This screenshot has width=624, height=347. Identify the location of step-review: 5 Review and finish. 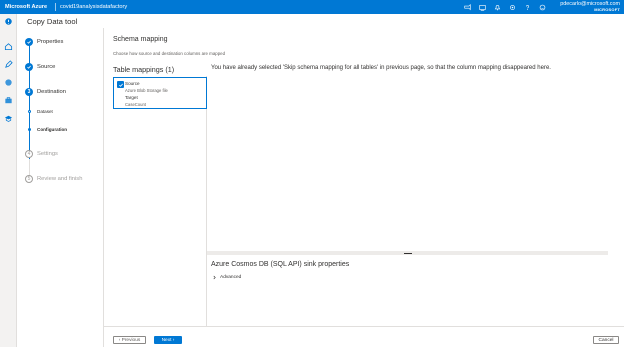
(53, 179).